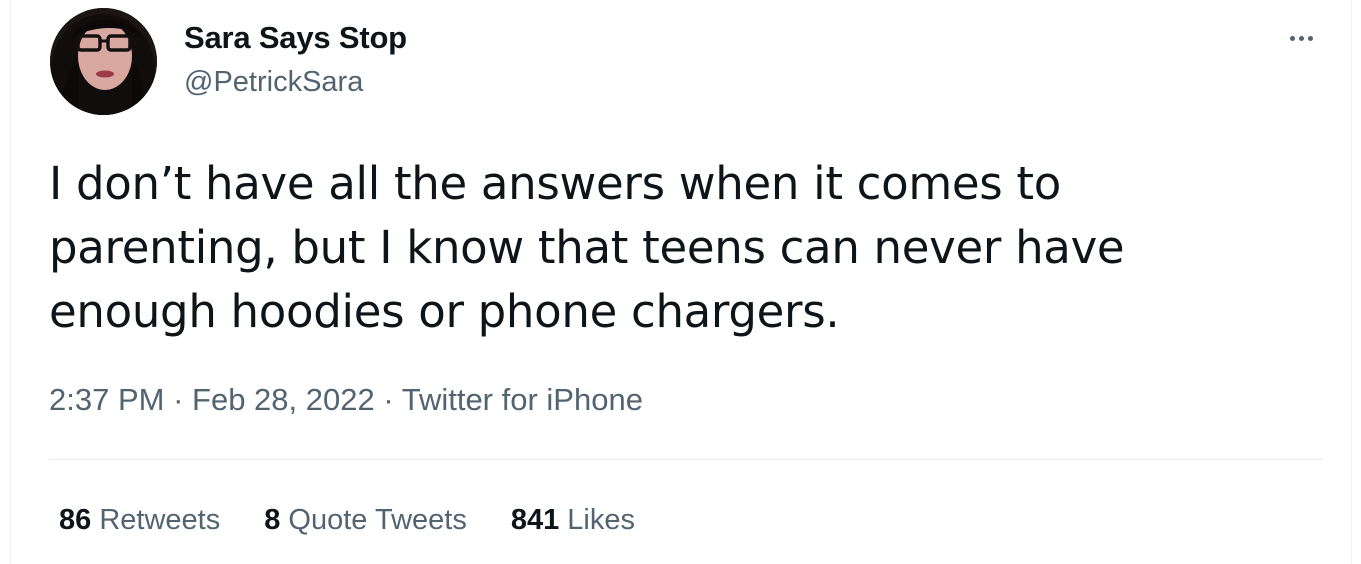 This screenshot has height=564, width=1361. I want to click on more-options-button, so click(1301, 38).